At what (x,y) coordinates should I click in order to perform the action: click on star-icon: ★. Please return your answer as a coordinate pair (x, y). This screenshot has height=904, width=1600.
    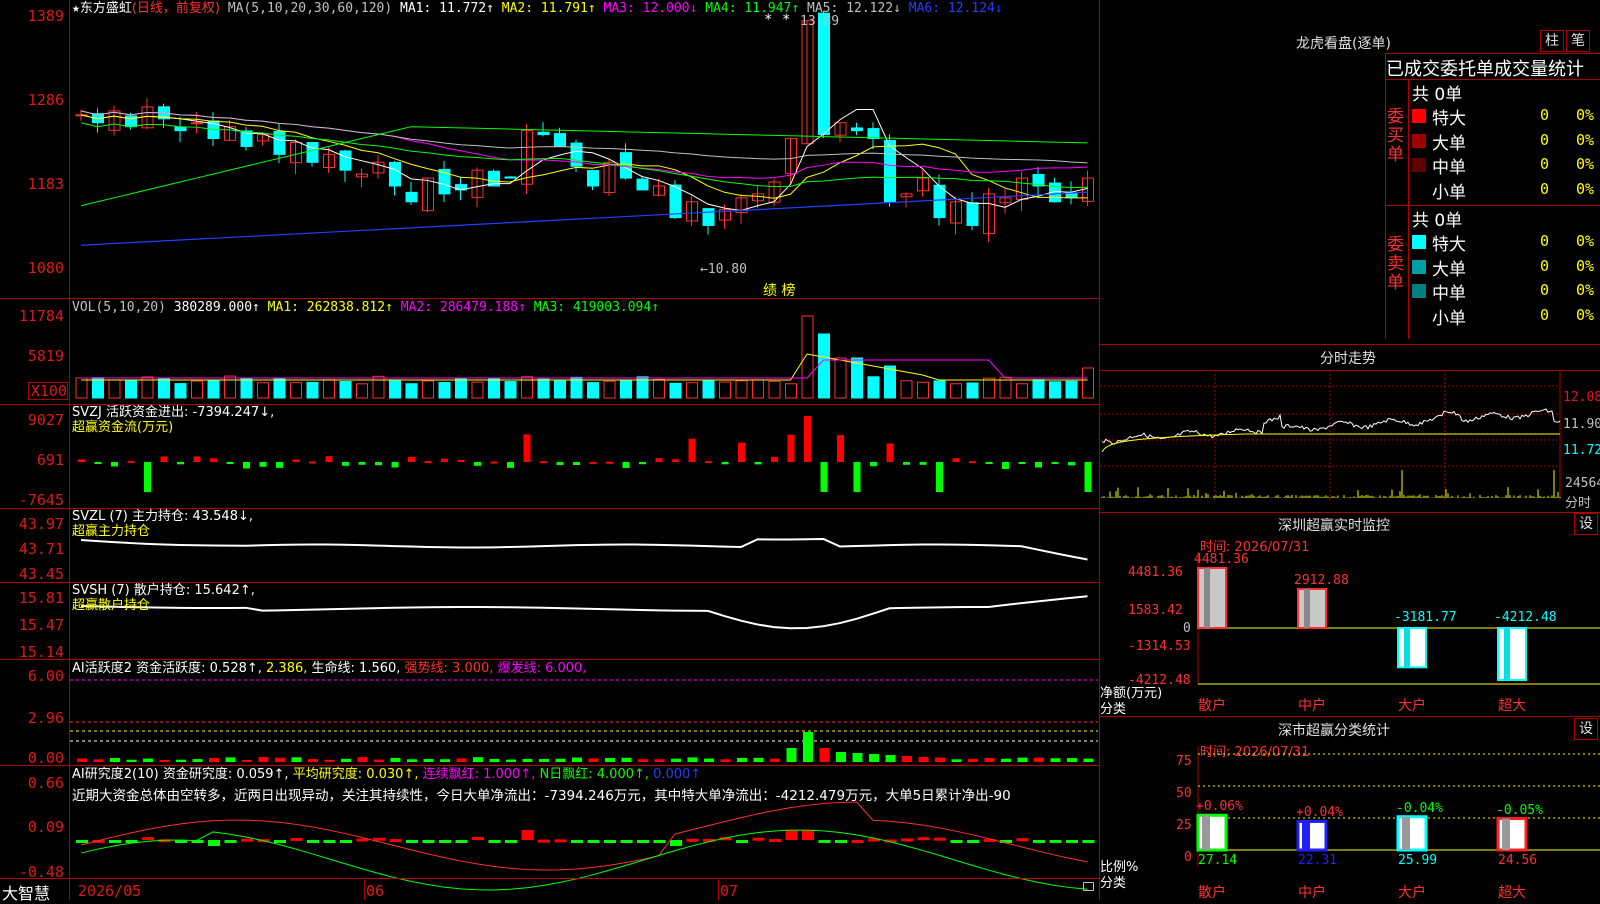
    Looking at the image, I should click on (76, 8).